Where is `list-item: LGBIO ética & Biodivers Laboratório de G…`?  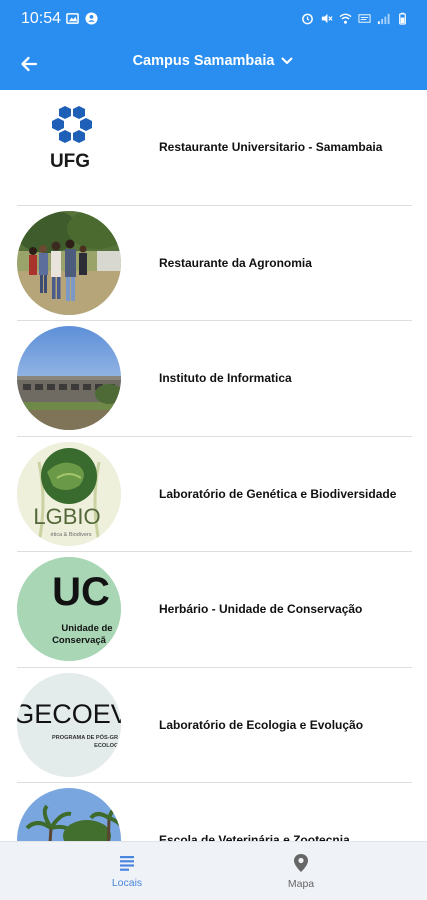
list-item: LGBIO ética & Biodivers Laboratório de G… is located at coordinates (214, 494).